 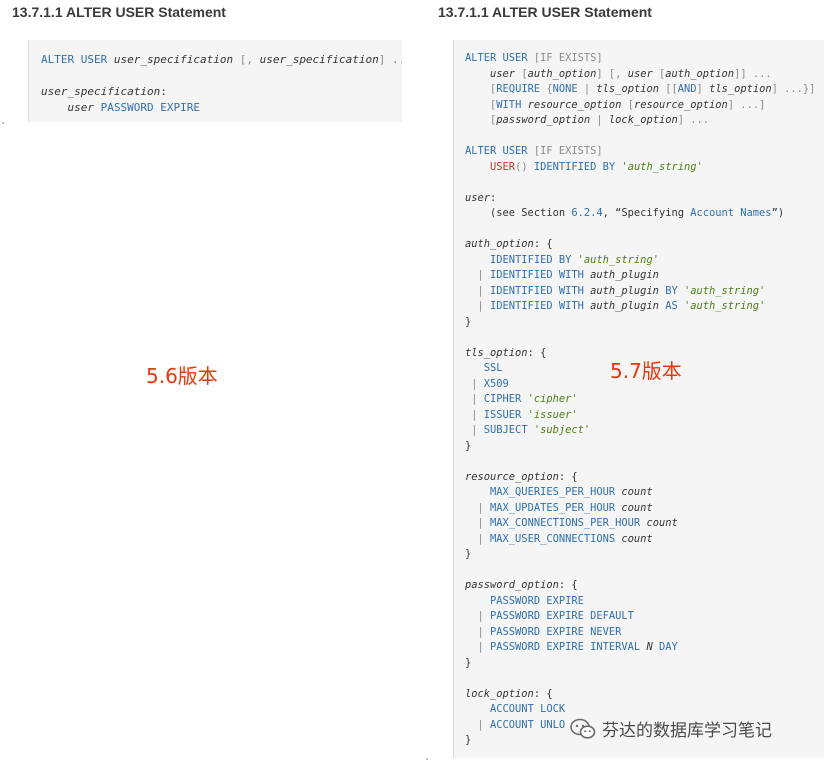 I want to click on code-token: MAX_CONNECTIONS_PER_HOUR, so click(x=568, y=523).